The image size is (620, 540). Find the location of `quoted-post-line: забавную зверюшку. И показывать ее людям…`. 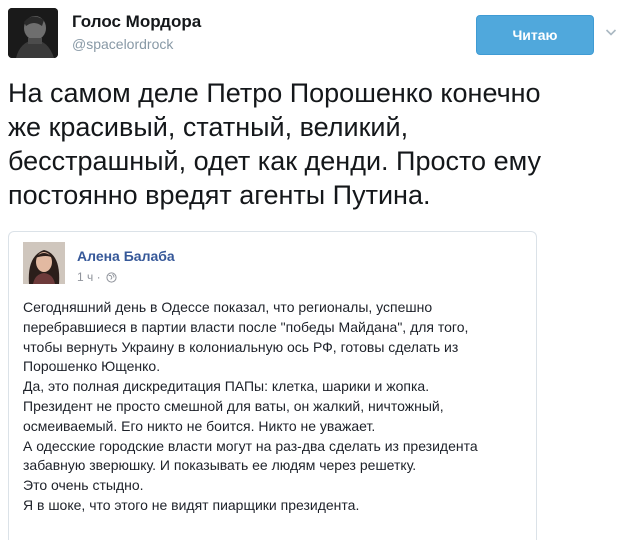

quoted-post-line: забавную зверюшку. И показывать ее людям… is located at coordinates (220, 465).